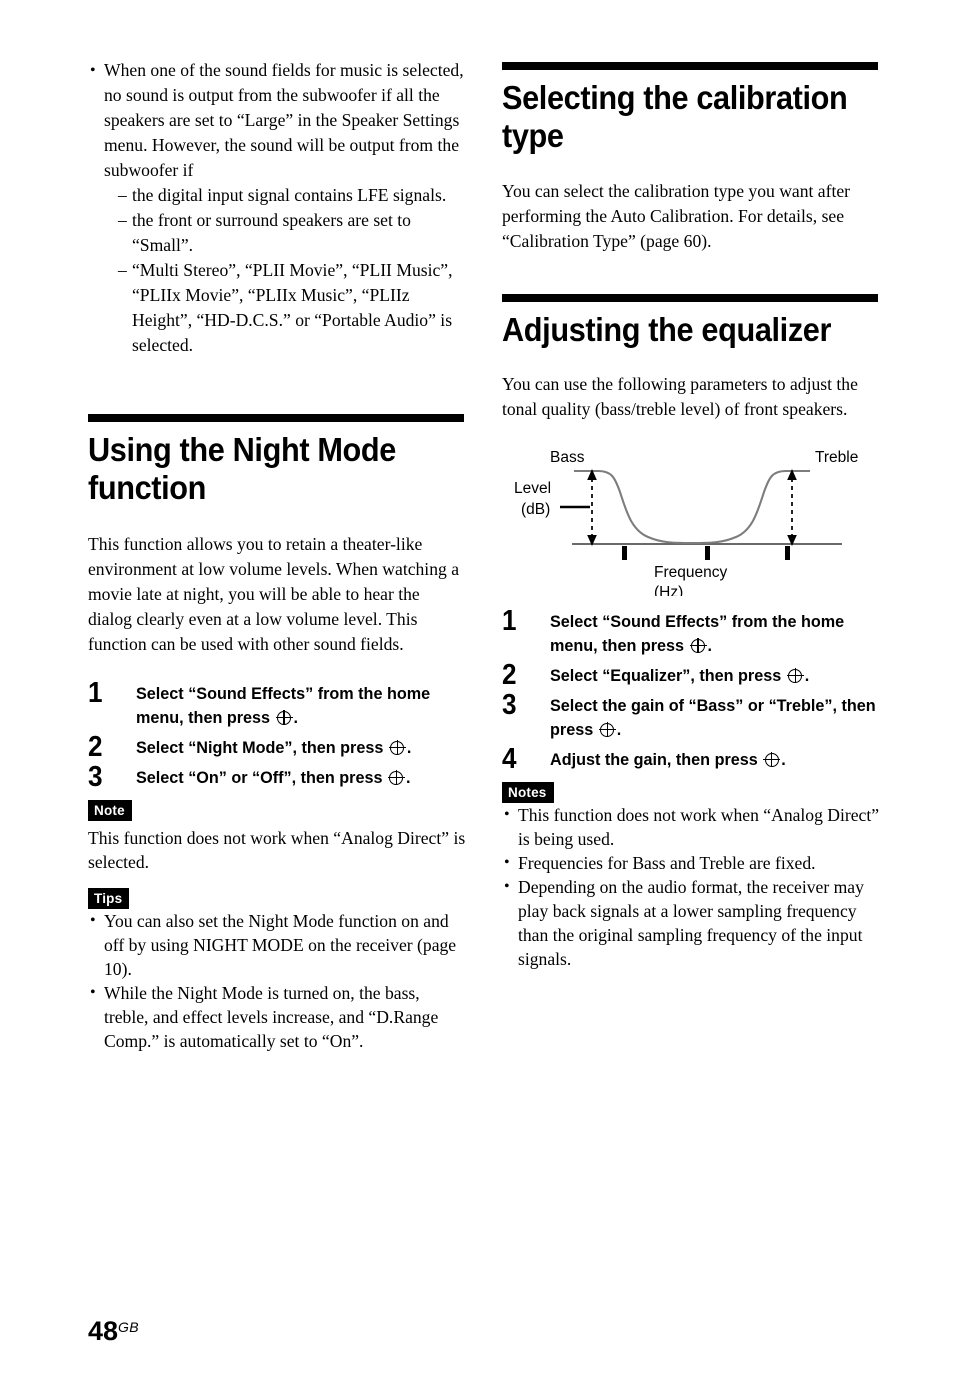  Describe the element at coordinates (668, 590) in the screenshot. I see `chart-xlabel-unit: (Hz)` at that location.